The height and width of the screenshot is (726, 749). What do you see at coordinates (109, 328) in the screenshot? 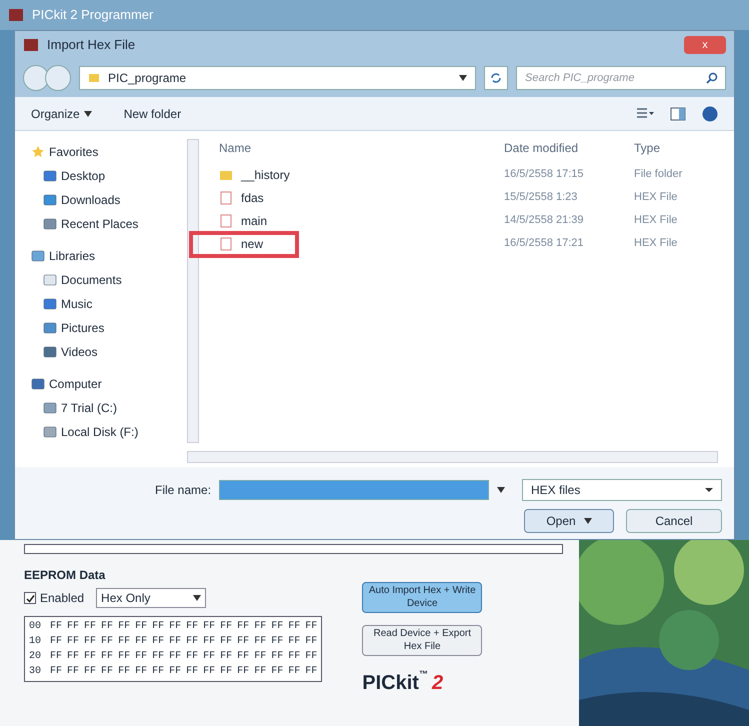
I see `sidebar-item: Pictures` at bounding box center [109, 328].